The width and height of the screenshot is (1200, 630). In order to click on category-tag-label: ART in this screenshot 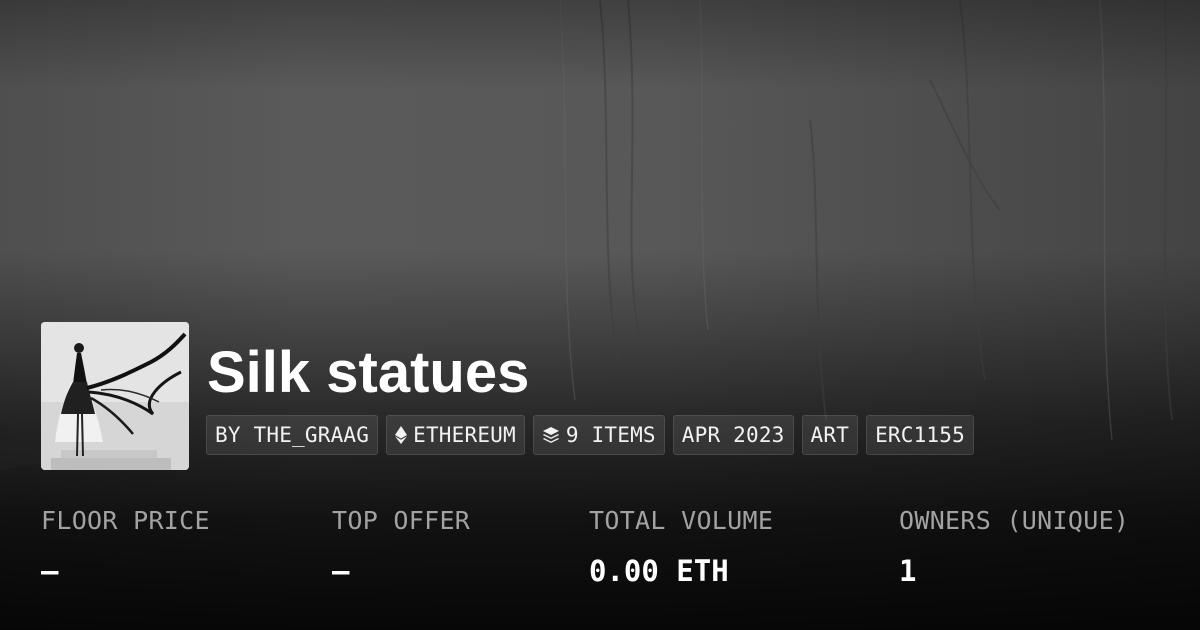, I will do `click(830, 435)`.